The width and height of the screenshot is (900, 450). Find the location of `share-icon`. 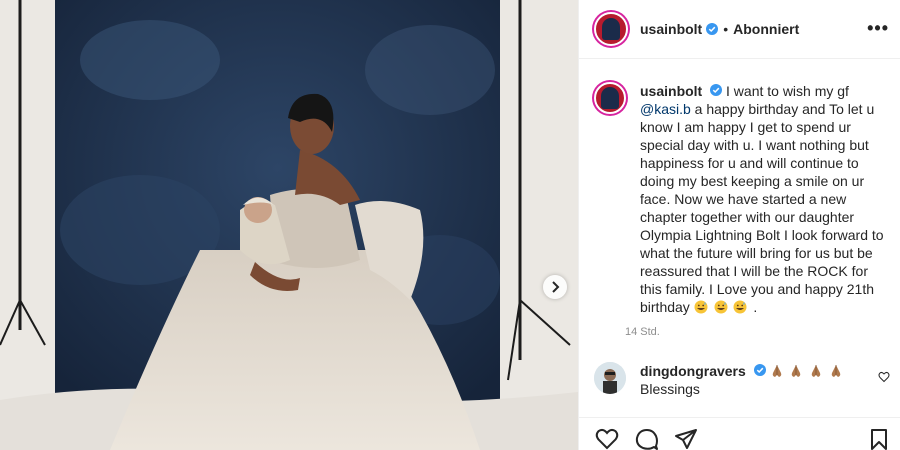

share-icon is located at coordinates (686, 439).